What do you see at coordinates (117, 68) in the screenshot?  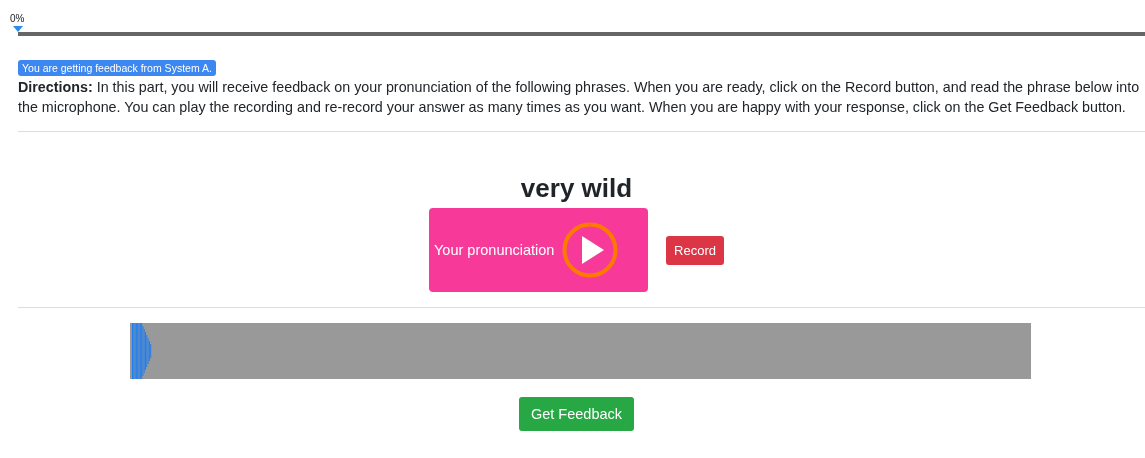 I see `system-badge: You are getting feedback from System A.` at bounding box center [117, 68].